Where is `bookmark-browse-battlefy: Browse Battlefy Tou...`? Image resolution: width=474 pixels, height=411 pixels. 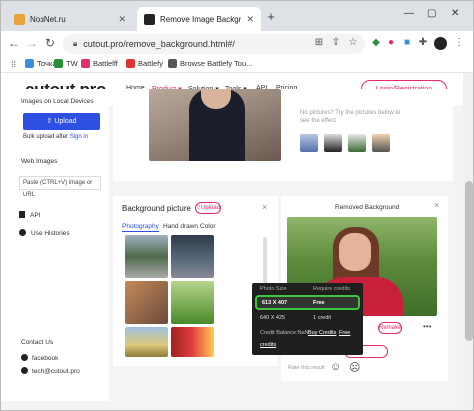 bookmark-browse-battlefy: Browse Battlefy Tou... is located at coordinates (210, 63).